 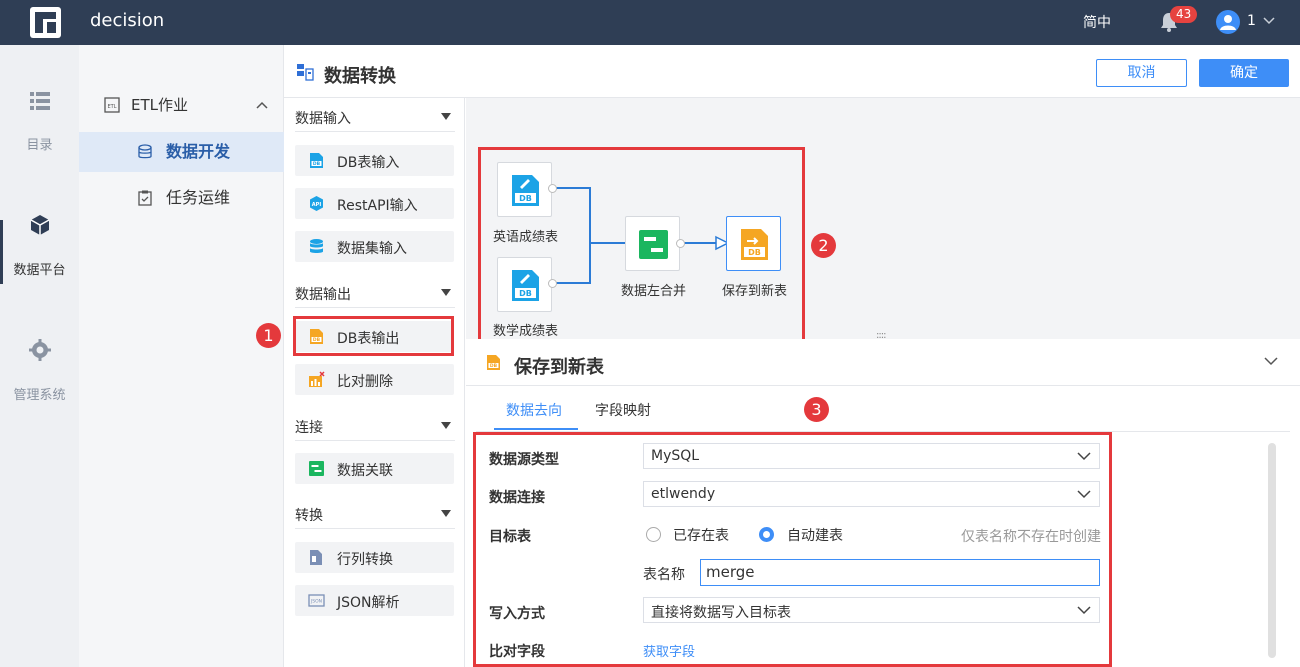 I want to click on nav-catalog: 目录, so click(x=39, y=121).